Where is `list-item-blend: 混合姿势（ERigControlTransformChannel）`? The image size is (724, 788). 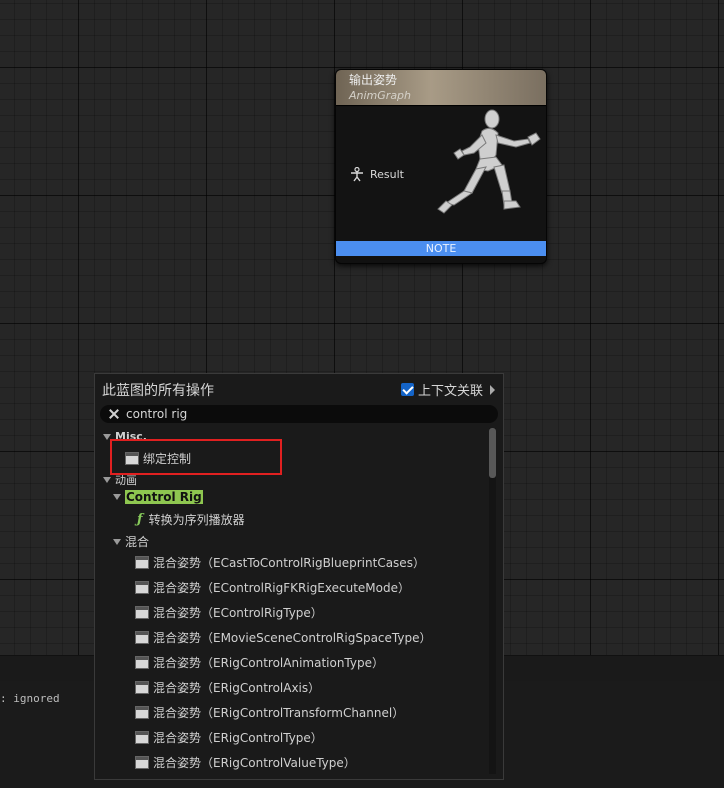 list-item-blend: 混合姿势（ERigControlTransformChannel） is located at coordinates (269, 712).